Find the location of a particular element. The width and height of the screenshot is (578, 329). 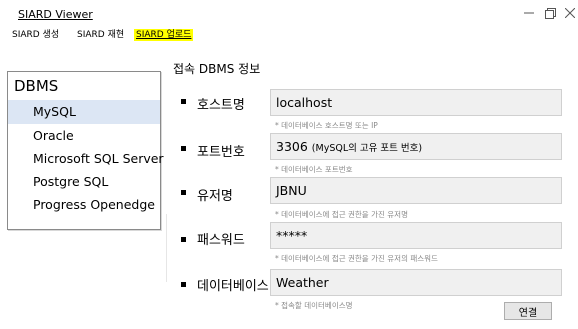

host-value: localhost is located at coordinates (304, 102).